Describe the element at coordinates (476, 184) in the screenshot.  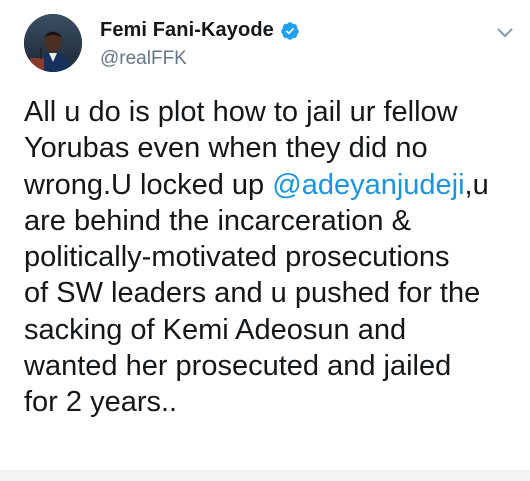
I see `tweet-text-segment: ,u` at that location.